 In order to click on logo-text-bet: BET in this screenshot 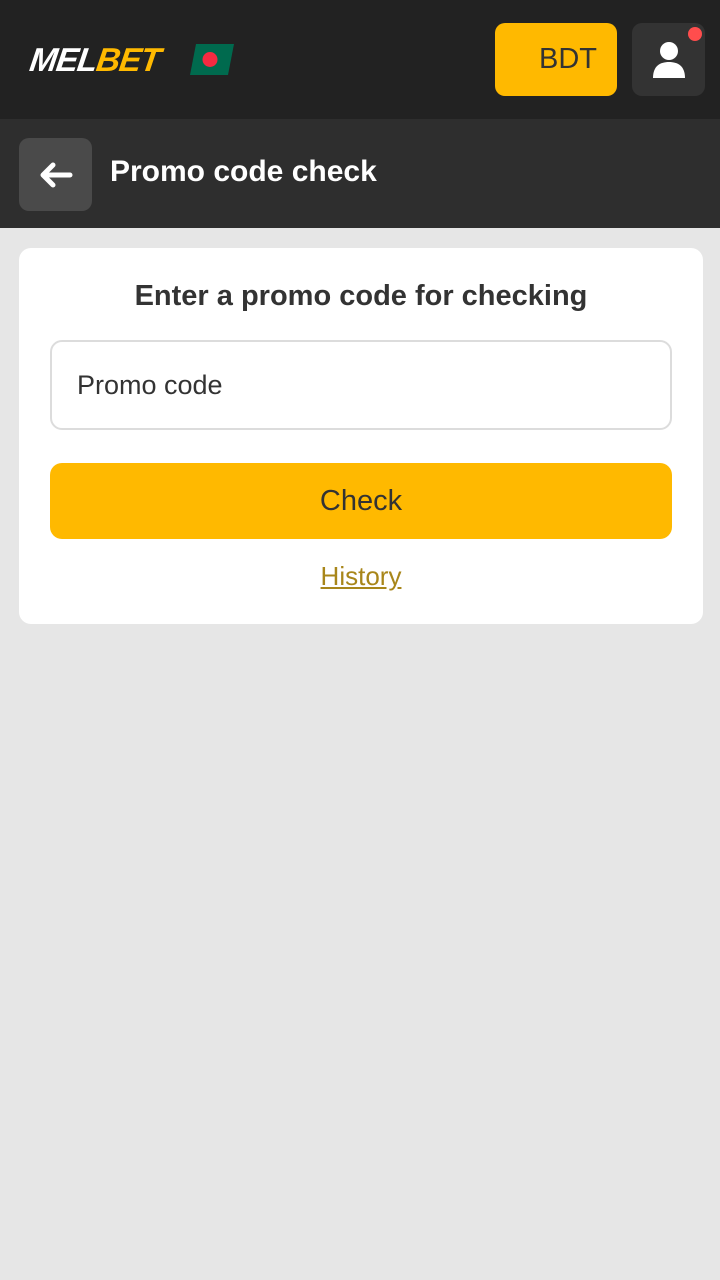, I will do `click(128, 59)`.